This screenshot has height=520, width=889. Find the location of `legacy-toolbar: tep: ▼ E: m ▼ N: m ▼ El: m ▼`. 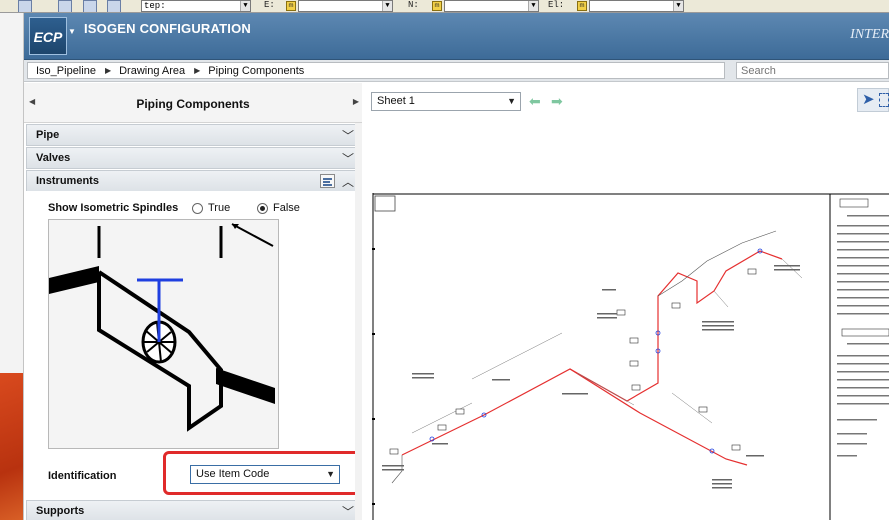

legacy-toolbar: tep: ▼ E: m ▼ N: m ▼ El: m ▼ is located at coordinates (444, 6).